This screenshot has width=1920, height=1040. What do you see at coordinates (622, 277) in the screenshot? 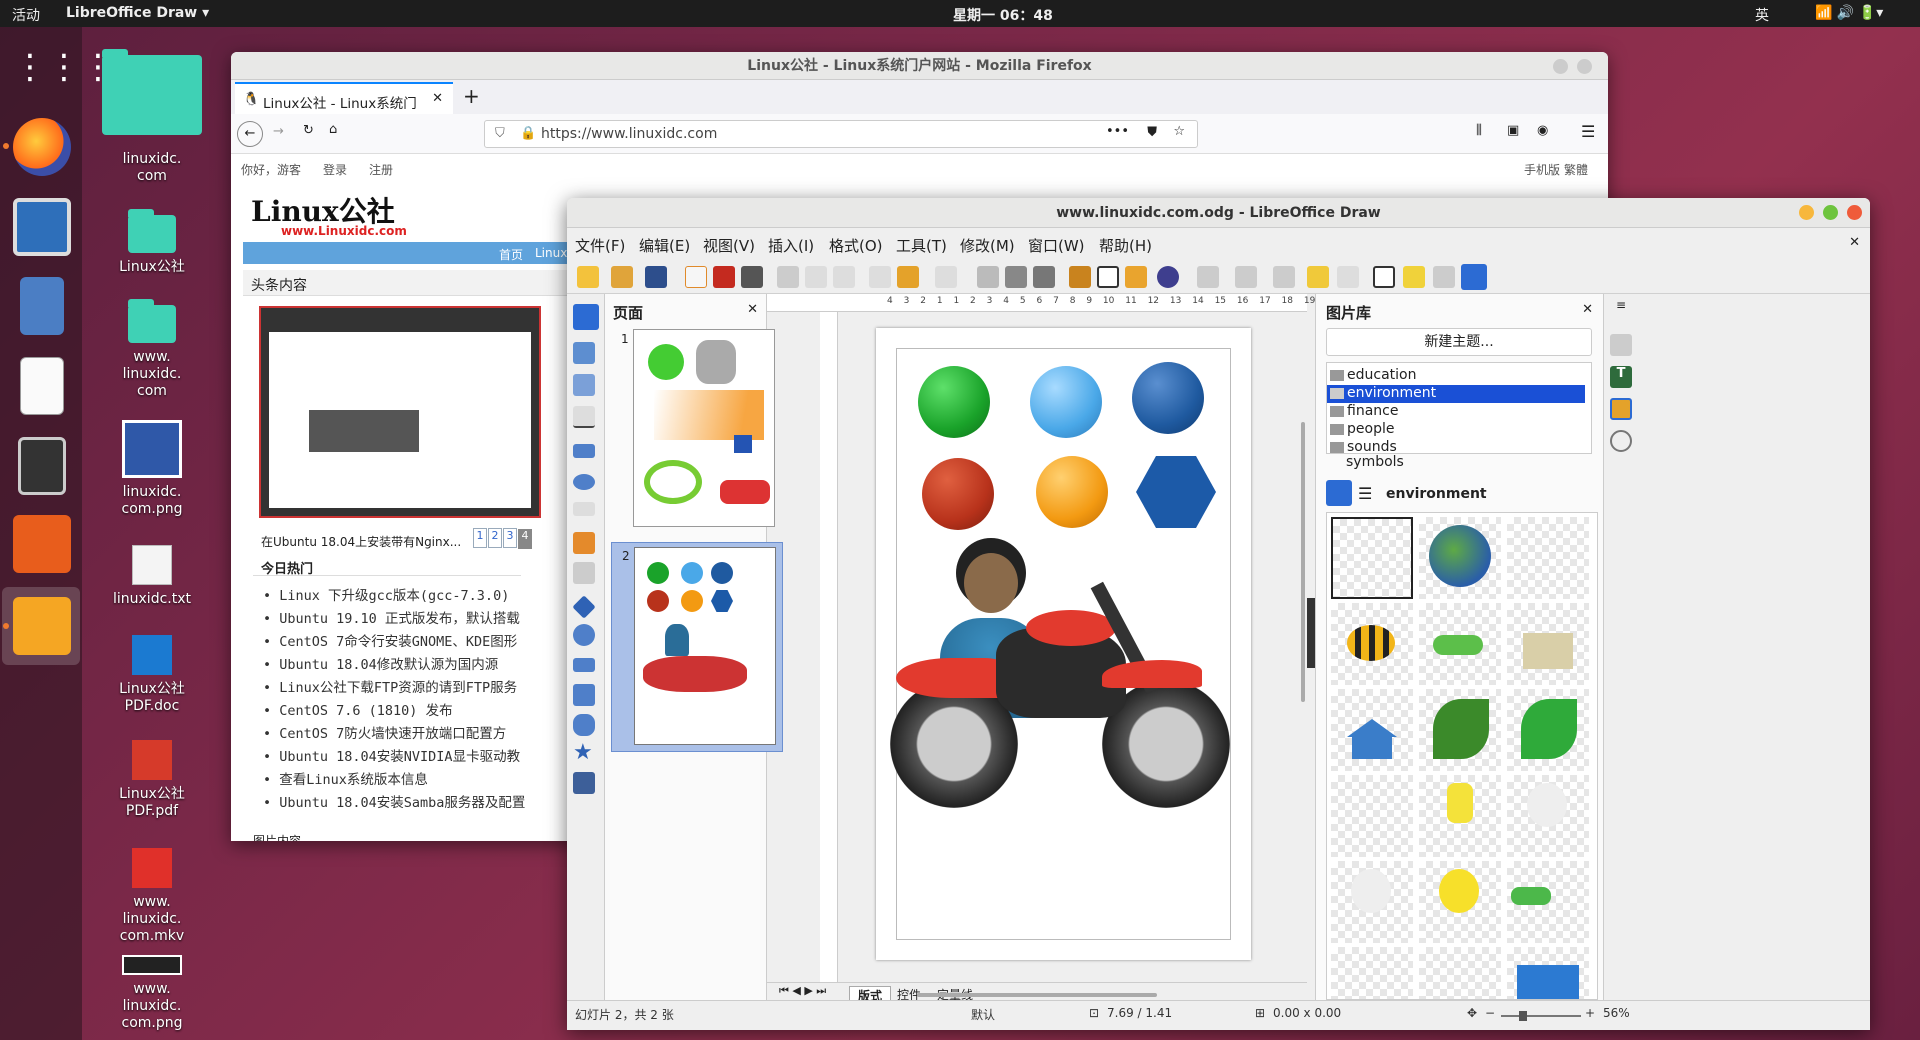
I see `open-icon` at bounding box center [622, 277].